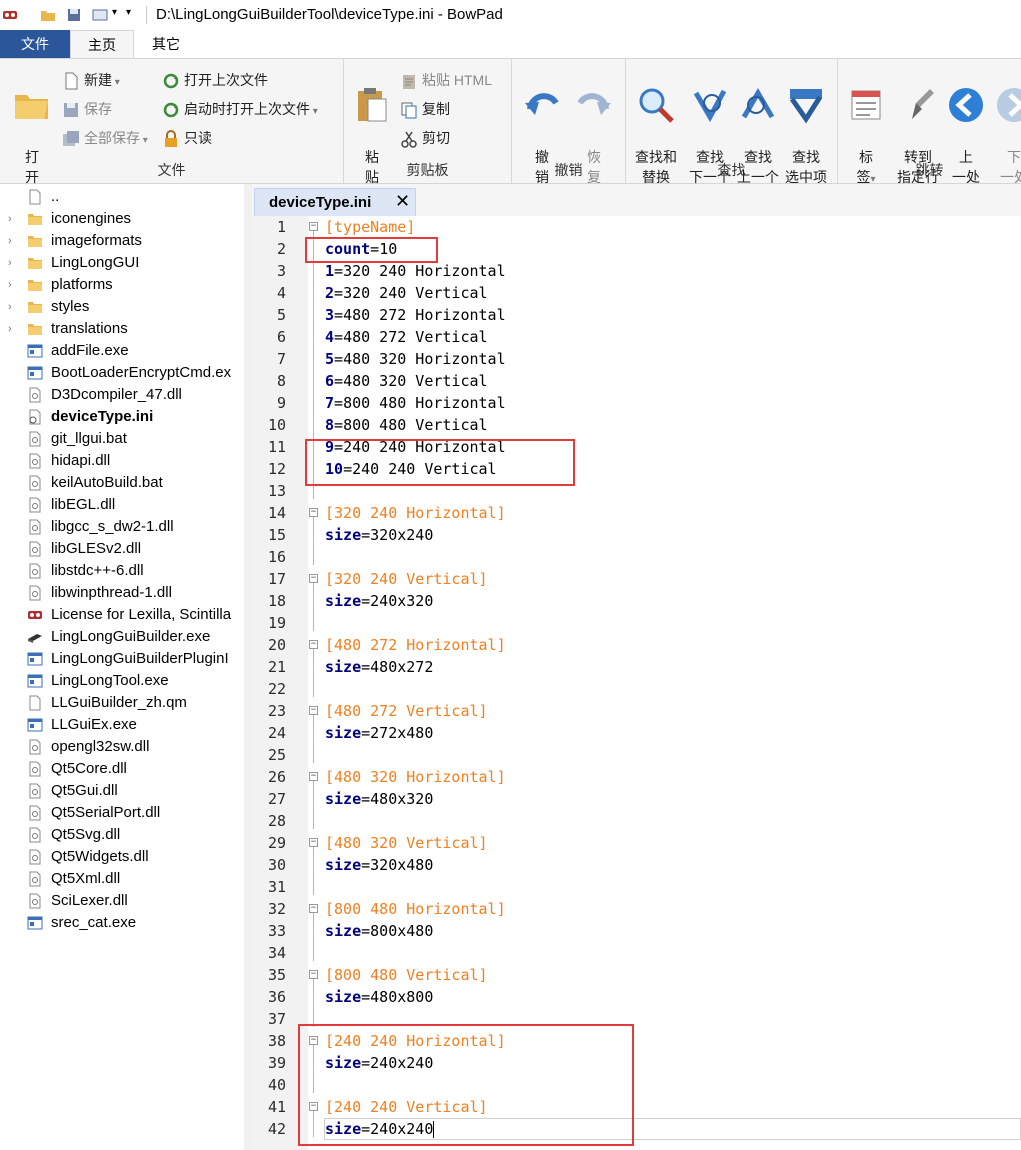 The image size is (1021, 1150). What do you see at coordinates (406, 425) in the screenshot?
I see `code-line: 8=800 480 Vertical` at bounding box center [406, 425].